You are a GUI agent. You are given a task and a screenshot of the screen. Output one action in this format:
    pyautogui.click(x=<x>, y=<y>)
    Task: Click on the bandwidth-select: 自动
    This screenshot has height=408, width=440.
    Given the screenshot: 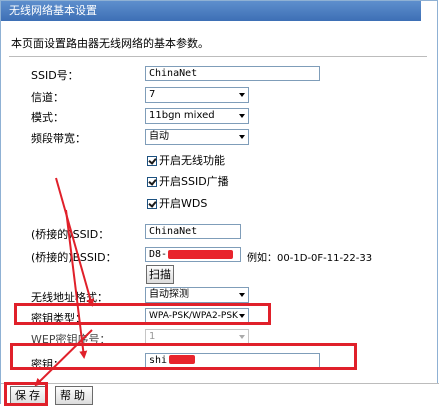 What is the action you would take?
    pyautogui.click(x=197, y=137)
    